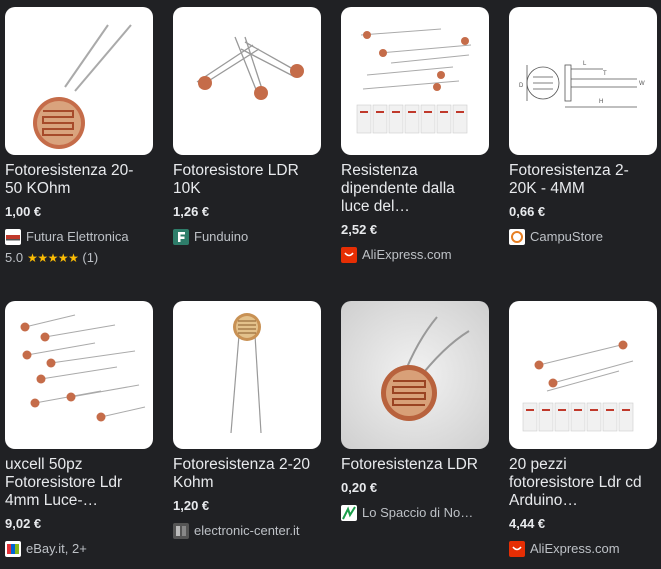 Image resolution: width=661 pixels, height=569 pixels. I want to click on product-price: 4,44 €, so click(527, 523).